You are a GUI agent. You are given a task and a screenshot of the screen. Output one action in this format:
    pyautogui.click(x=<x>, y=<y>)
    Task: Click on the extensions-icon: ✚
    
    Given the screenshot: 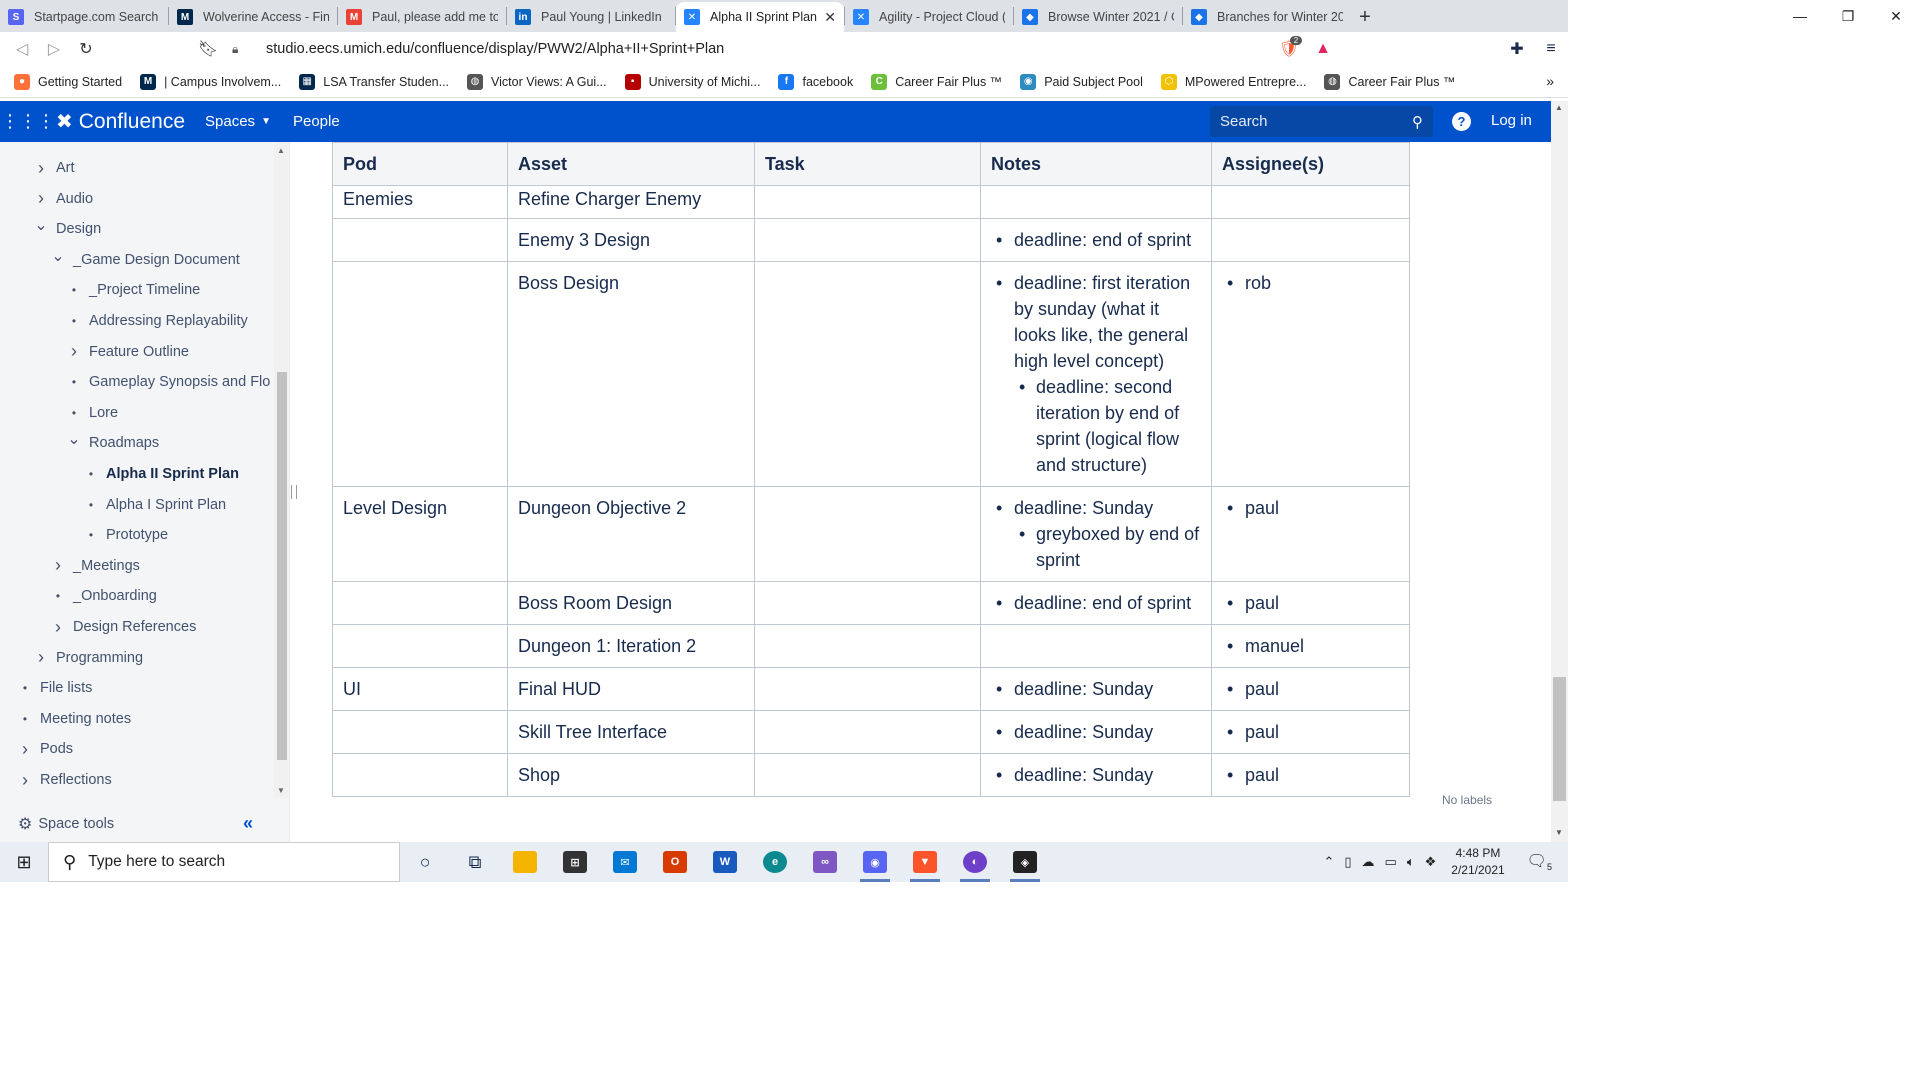 What is the action you would take?
    pyautogui.click(x=1517, y=49)
    